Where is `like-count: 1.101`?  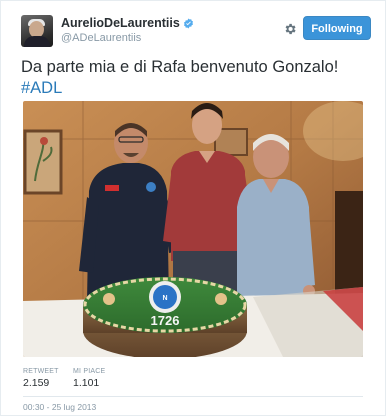 like-count: 1.101 is located at coordinates (86, 383).